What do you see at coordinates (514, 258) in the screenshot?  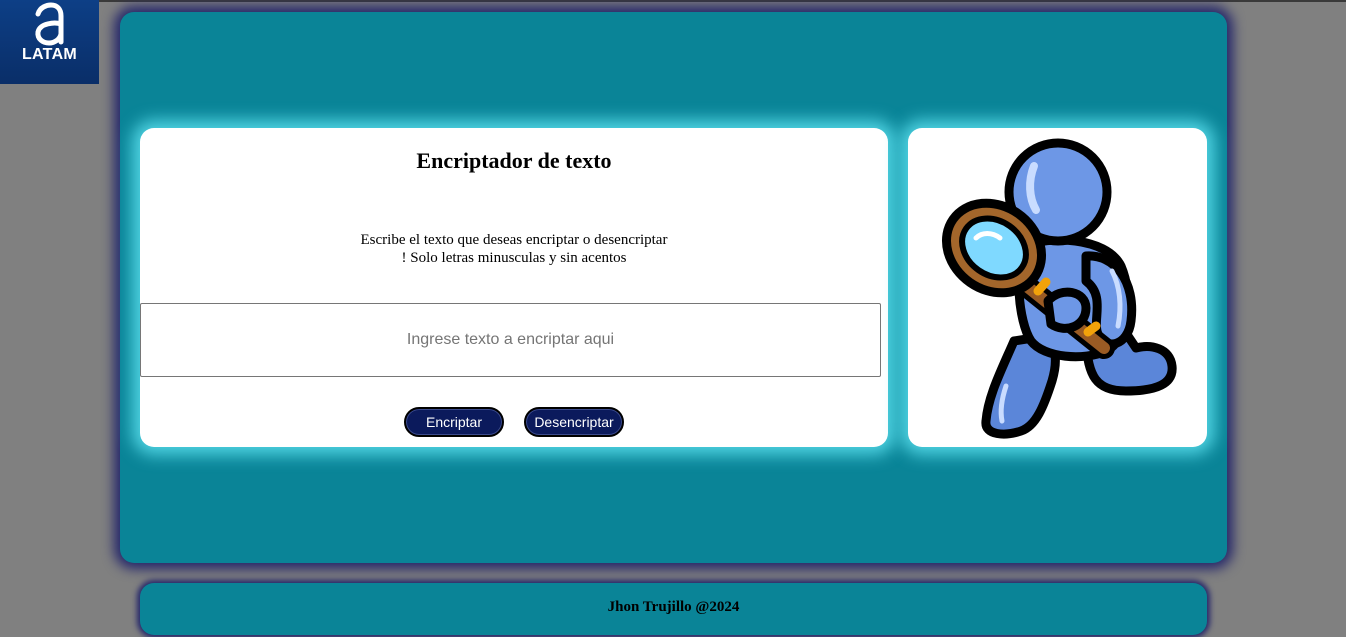 I see `warning-text: ! Solo letras minusculas y sin acentos` at bounding box center [514, 258].